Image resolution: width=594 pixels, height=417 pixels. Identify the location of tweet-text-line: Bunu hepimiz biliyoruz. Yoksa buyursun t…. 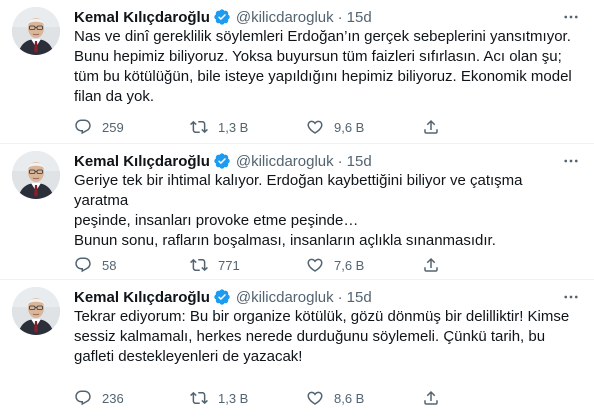
(318, 56).